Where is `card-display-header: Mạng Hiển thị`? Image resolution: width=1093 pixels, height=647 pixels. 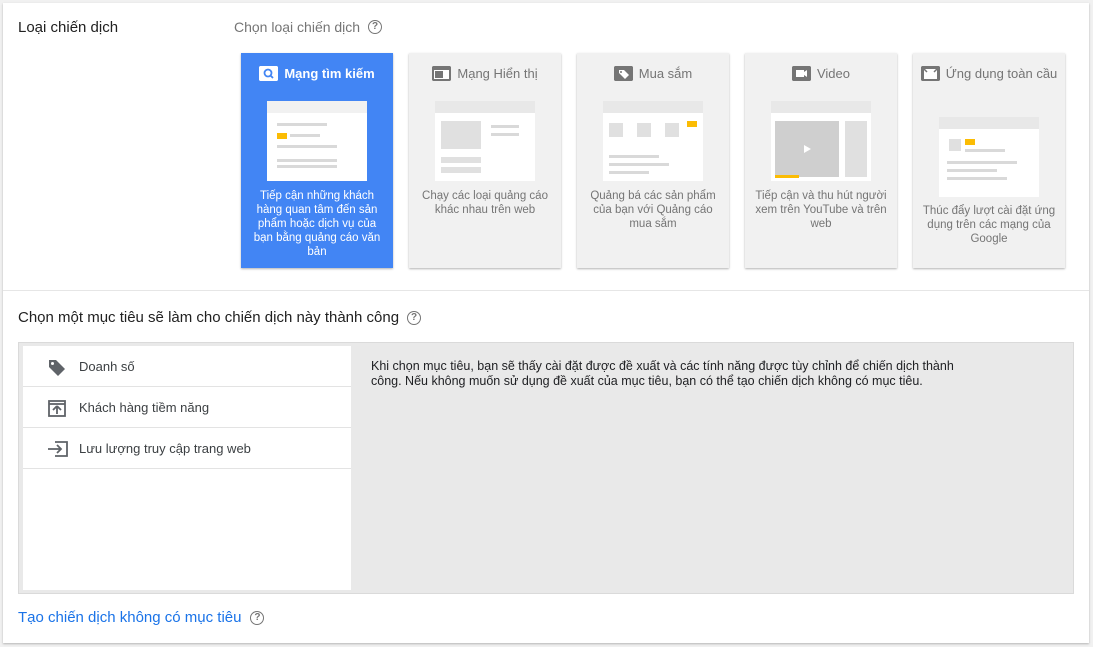 card-display-header: Mạng Hiển thị is located at coordinates (485, 73).